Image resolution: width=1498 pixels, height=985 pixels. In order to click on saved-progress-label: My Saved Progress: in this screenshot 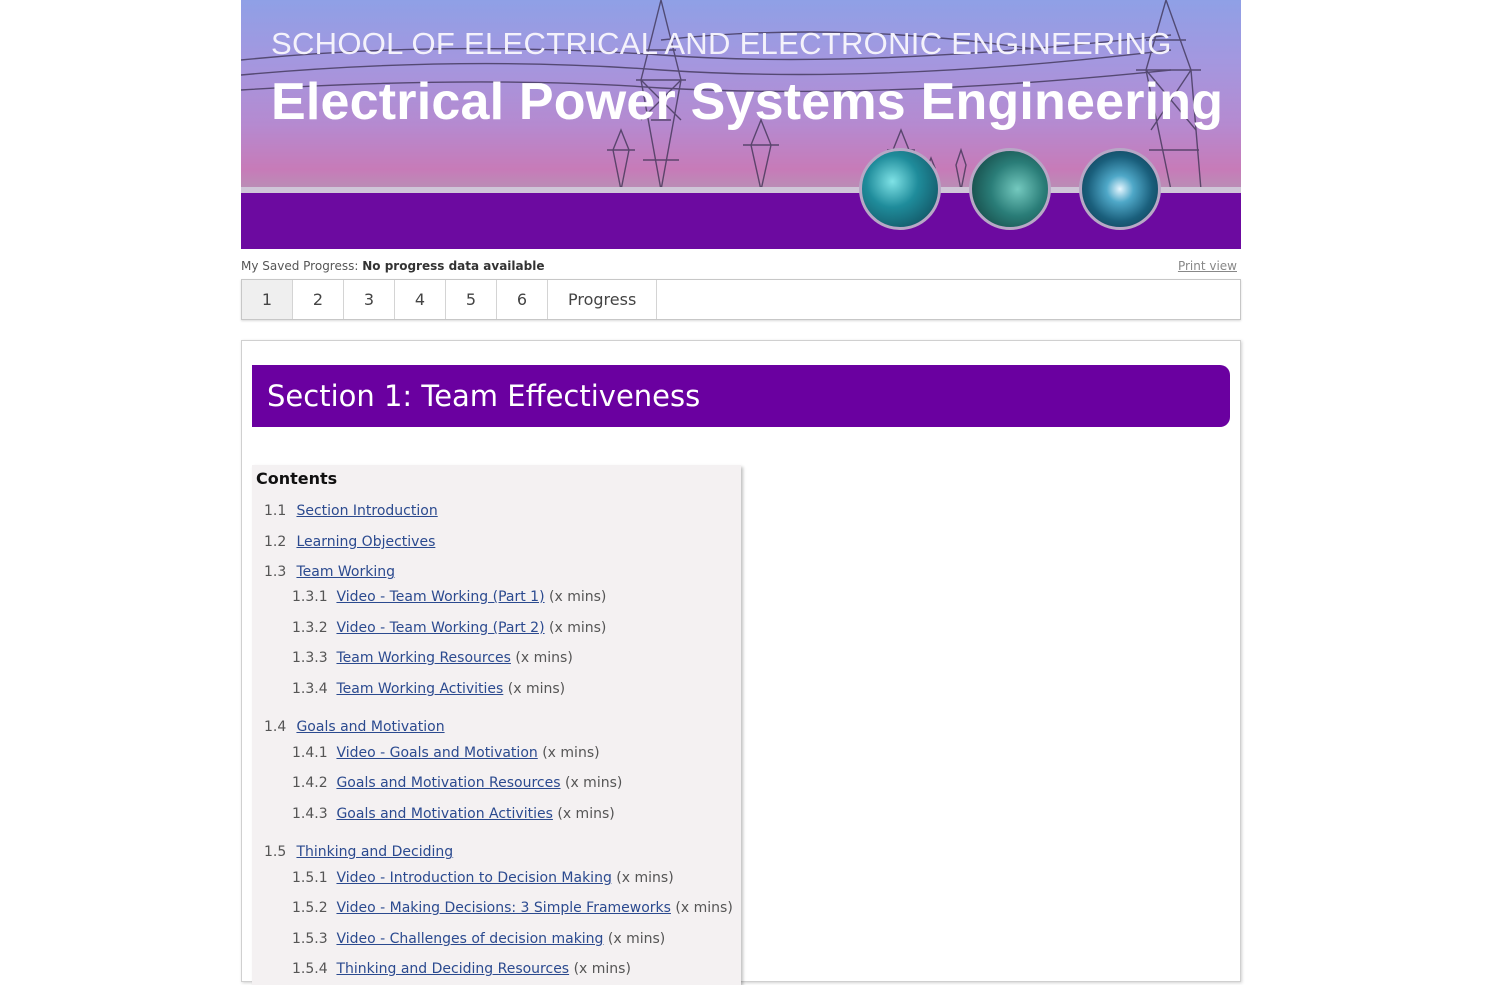, I will do `click(300, 266)`.